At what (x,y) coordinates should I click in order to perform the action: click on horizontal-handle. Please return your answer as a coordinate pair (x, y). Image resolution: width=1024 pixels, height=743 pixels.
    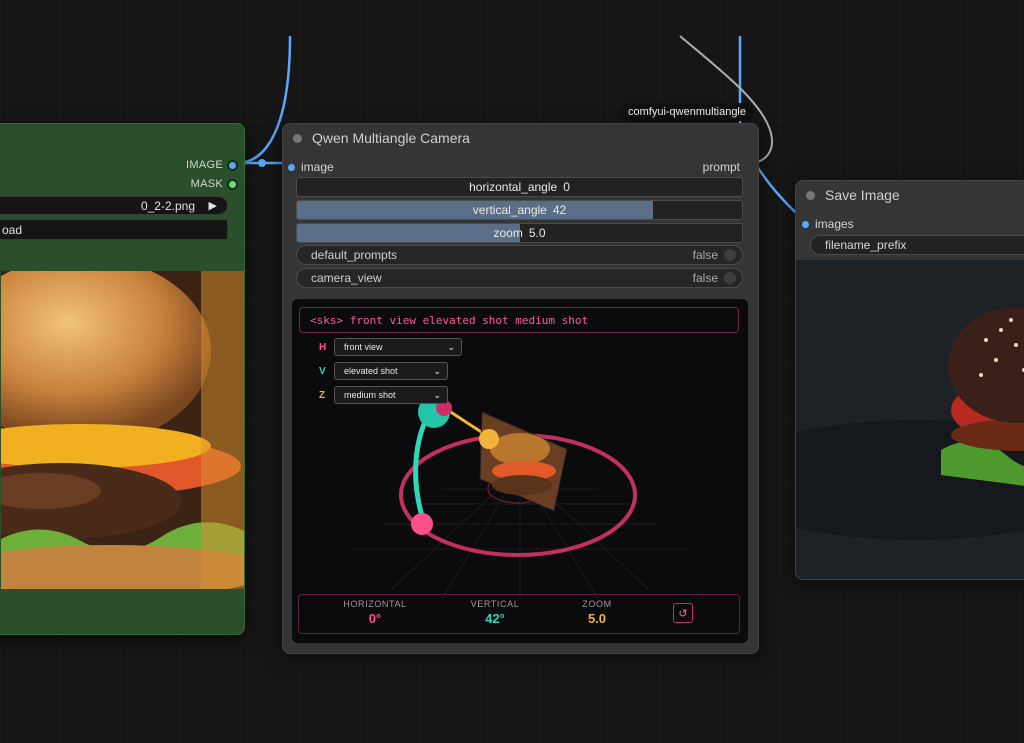
    Looking at the image, I should click on (422, 524).